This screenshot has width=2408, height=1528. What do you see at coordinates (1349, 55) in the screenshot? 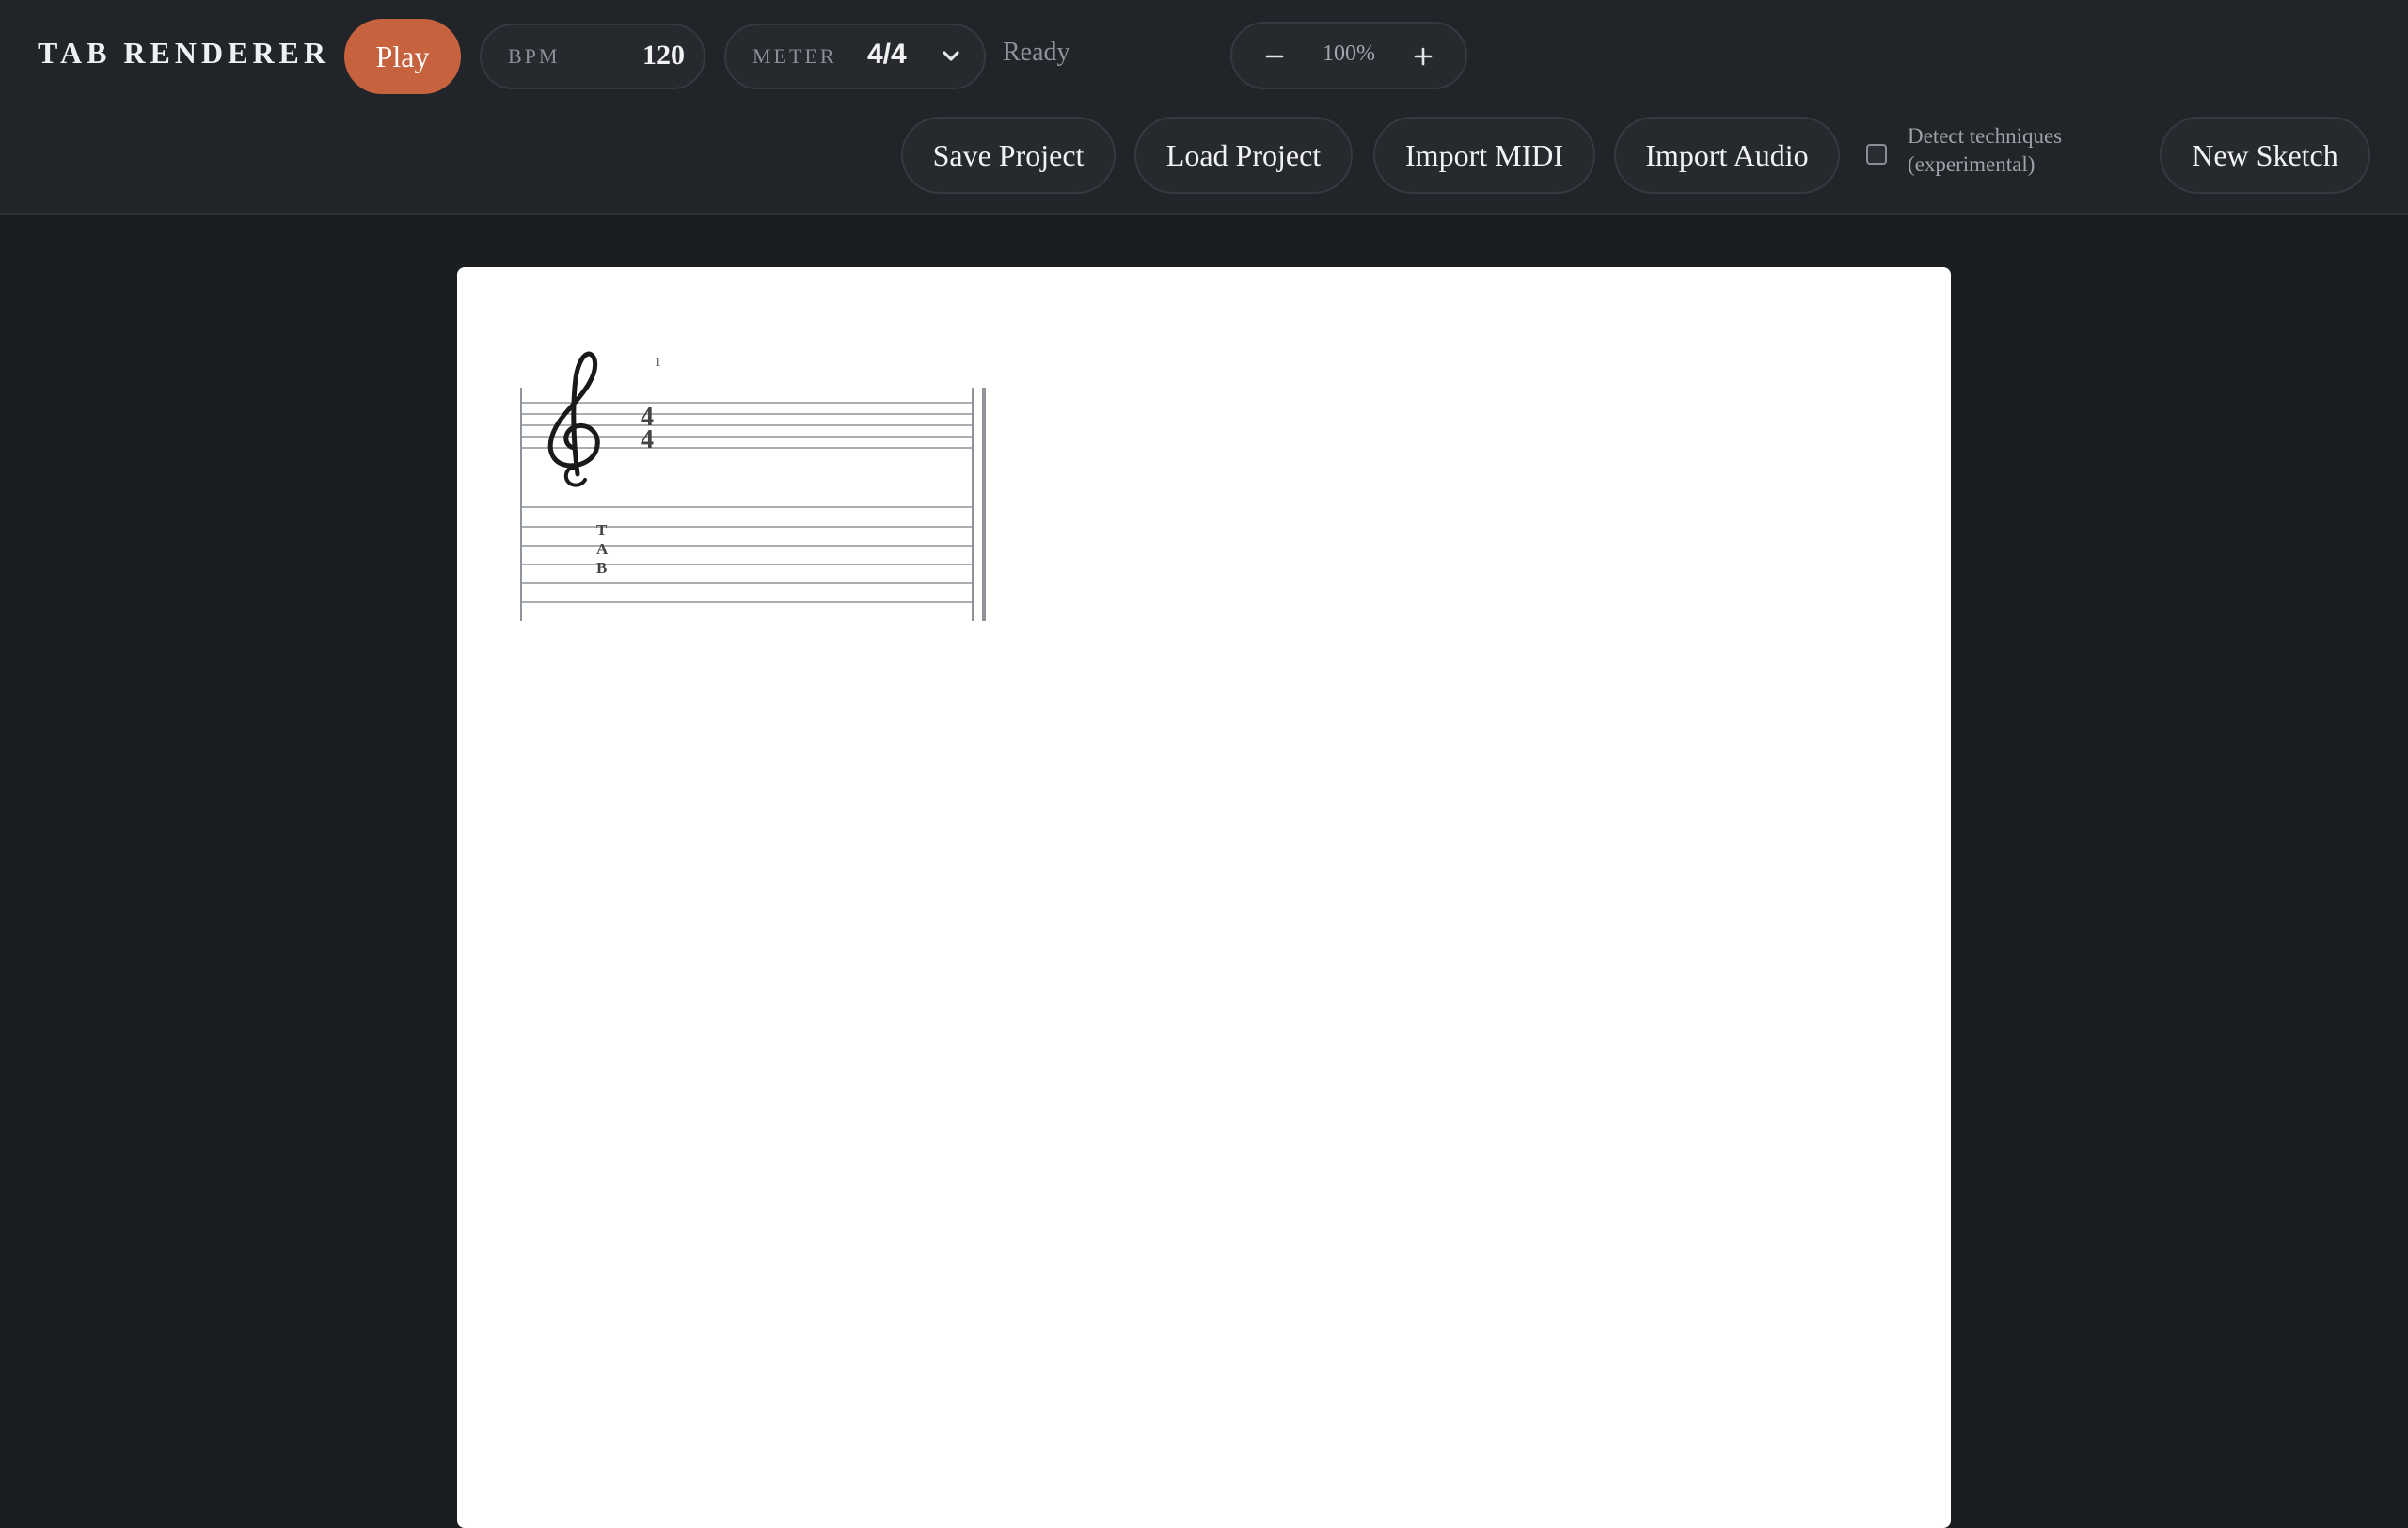
I see `zoom-control: 100%` at bounding box center [1349, 55].